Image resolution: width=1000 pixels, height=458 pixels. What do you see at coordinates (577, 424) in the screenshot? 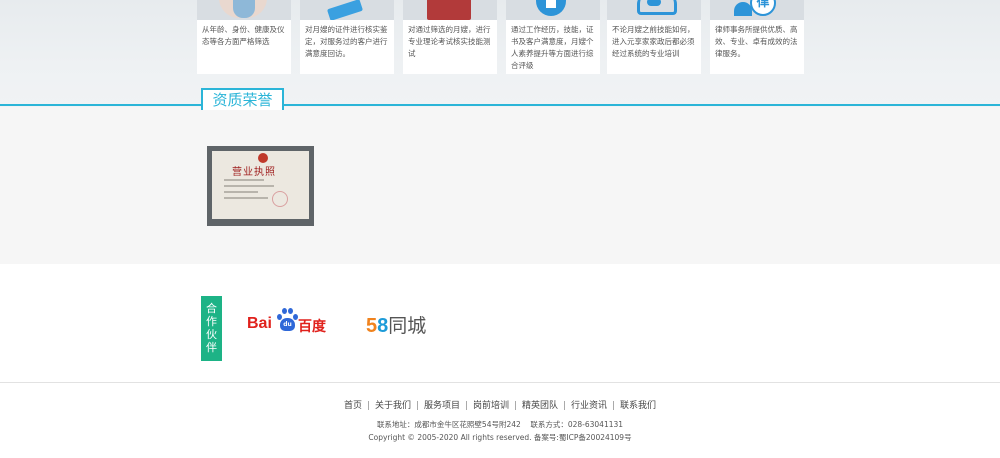
I see `footer-phone: 联系方式：028-63041131` at bounding box center [577, 424].